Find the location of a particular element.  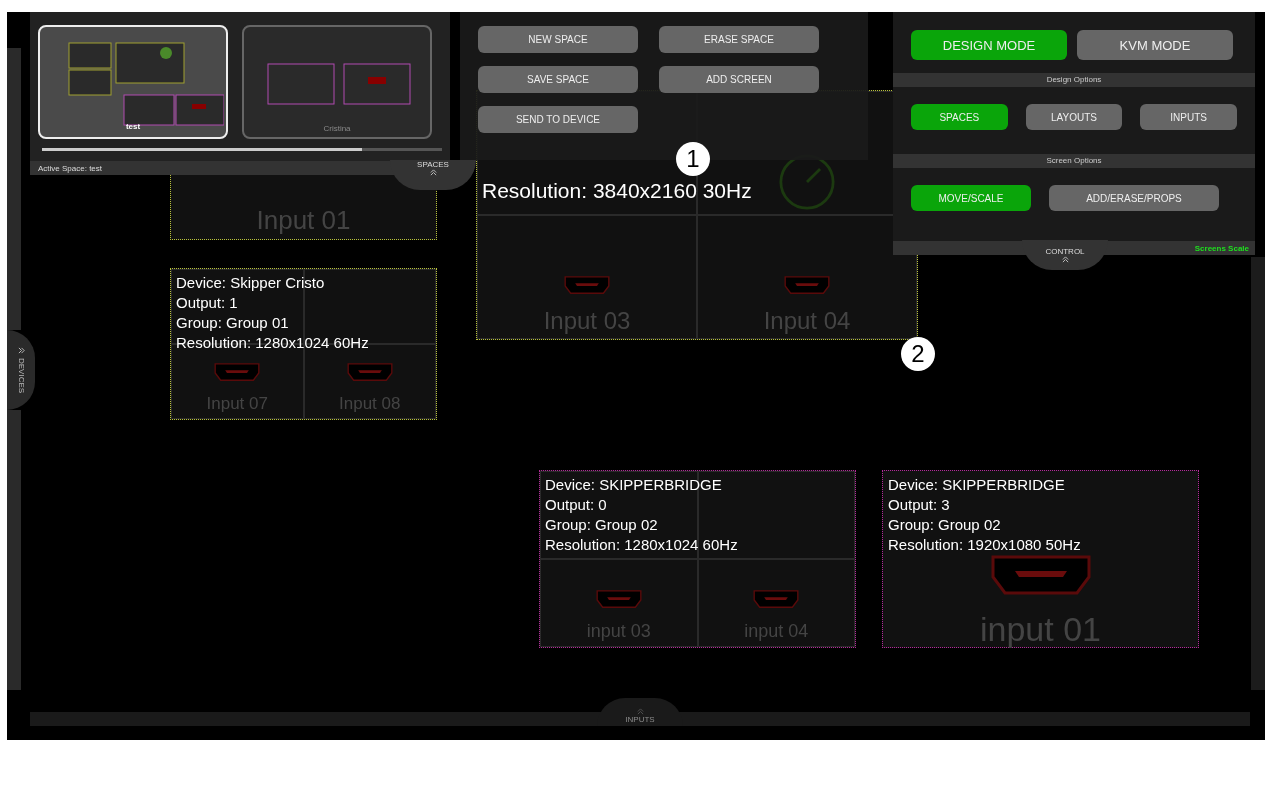

screen-info-text: Output: 0 is located at coordinates (576, 505).